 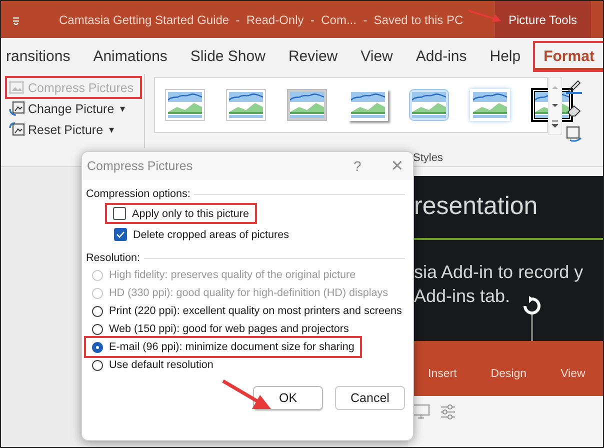 What do you see at coordinates (227, 56) in the screenshot?
I see `ribbon-tab: Slide Show` at bounding box center [227, 56].